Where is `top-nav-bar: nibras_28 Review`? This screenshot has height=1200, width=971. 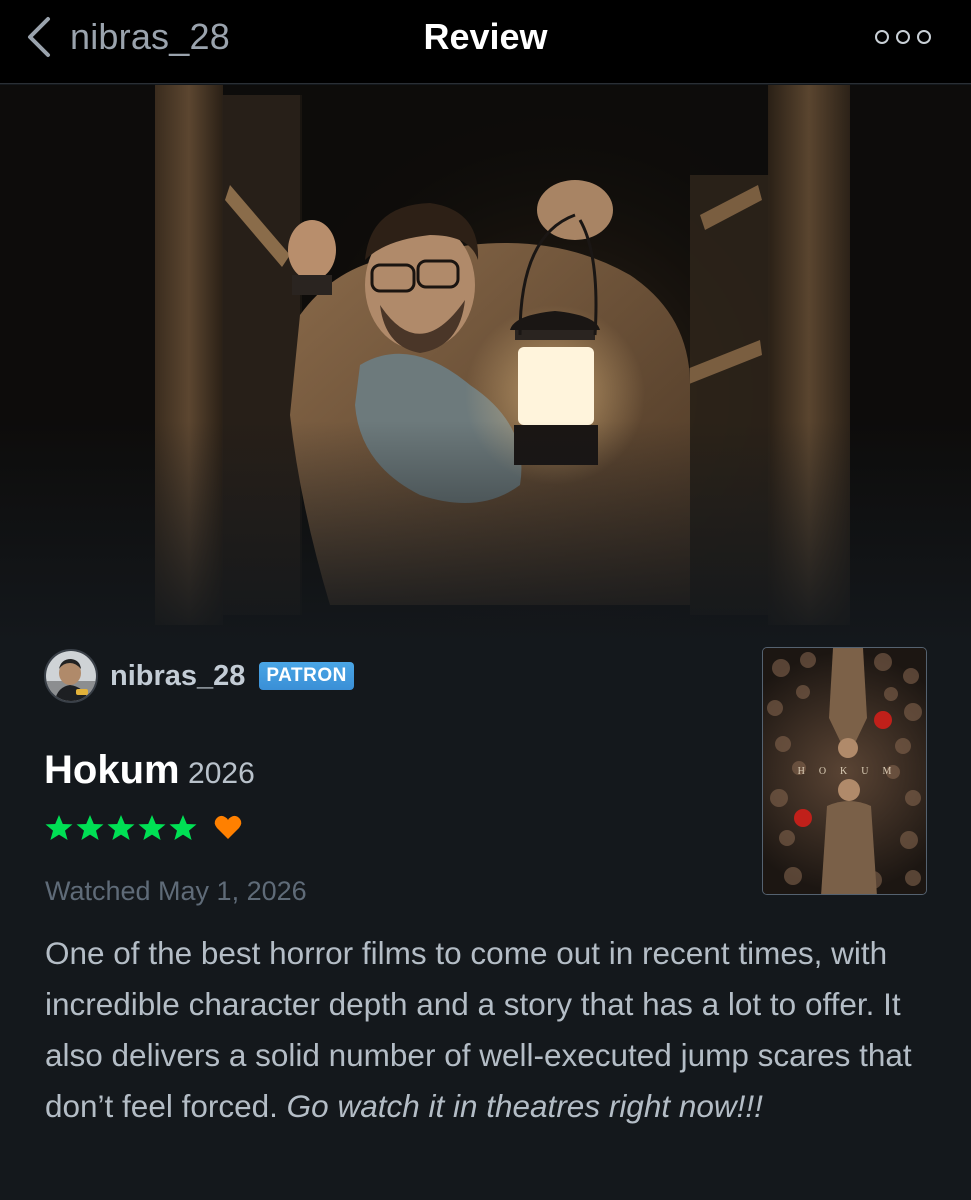
top-nav-bar: nibras_28 Review is located at coordinates (485, 42).